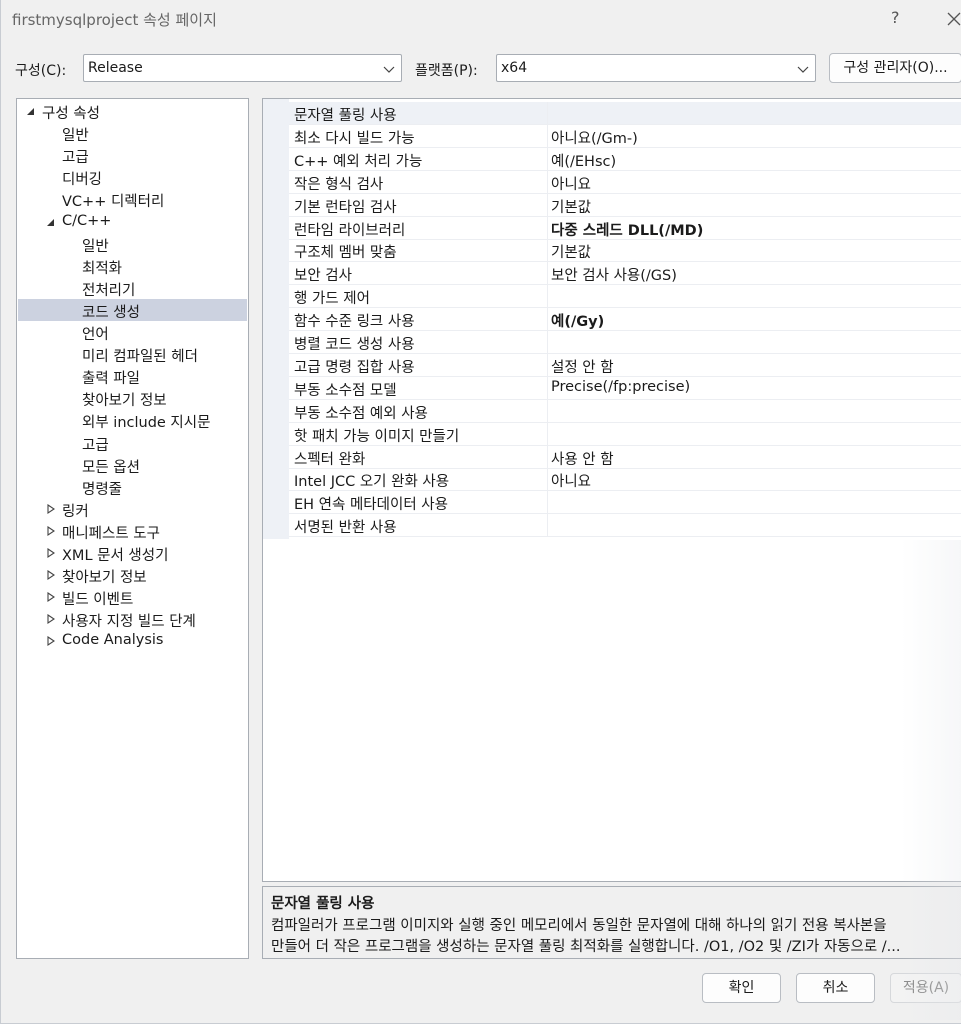 The width and height of the screenshot is (961, 1024). Describe the element at coordinates (741, 988) in the screenshot. I see `ok-button: 확인` at that location.